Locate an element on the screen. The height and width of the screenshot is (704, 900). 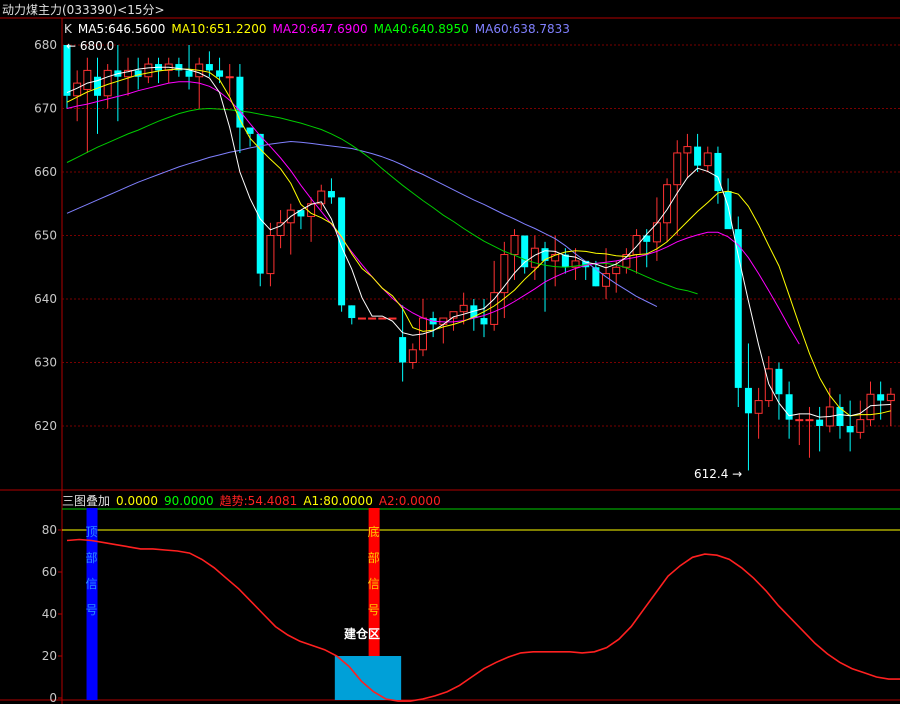
build-zone-label: 建仓区 is located at coordinates (361, 633).